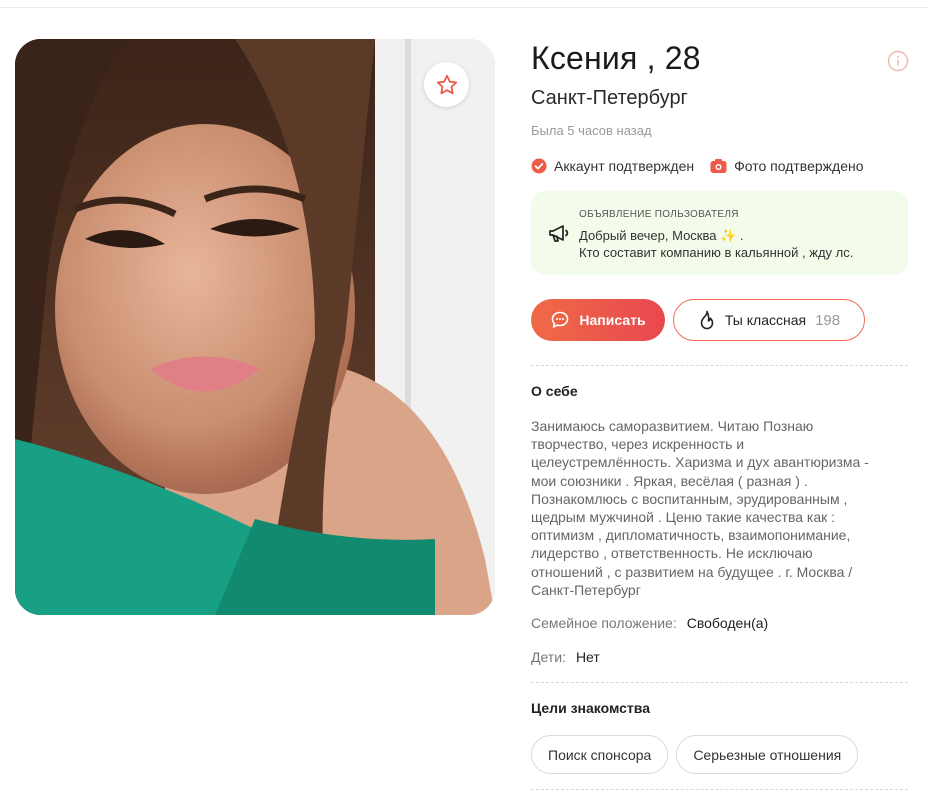 Image resolution: width=928 pixels, height=797 pixels. Describe the element at coordinates (559, 233) in the screenshot. I see `megaphone-icon` at that location.